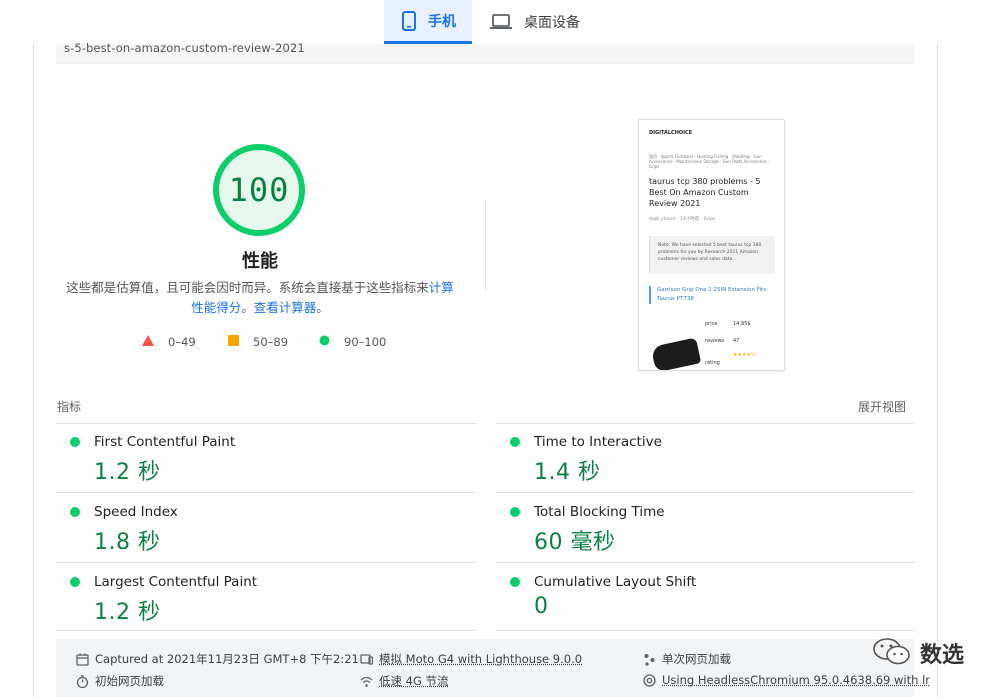 This screenshot has width=1000, height=697. I want to click on mobile-icon, so click(409, 20).